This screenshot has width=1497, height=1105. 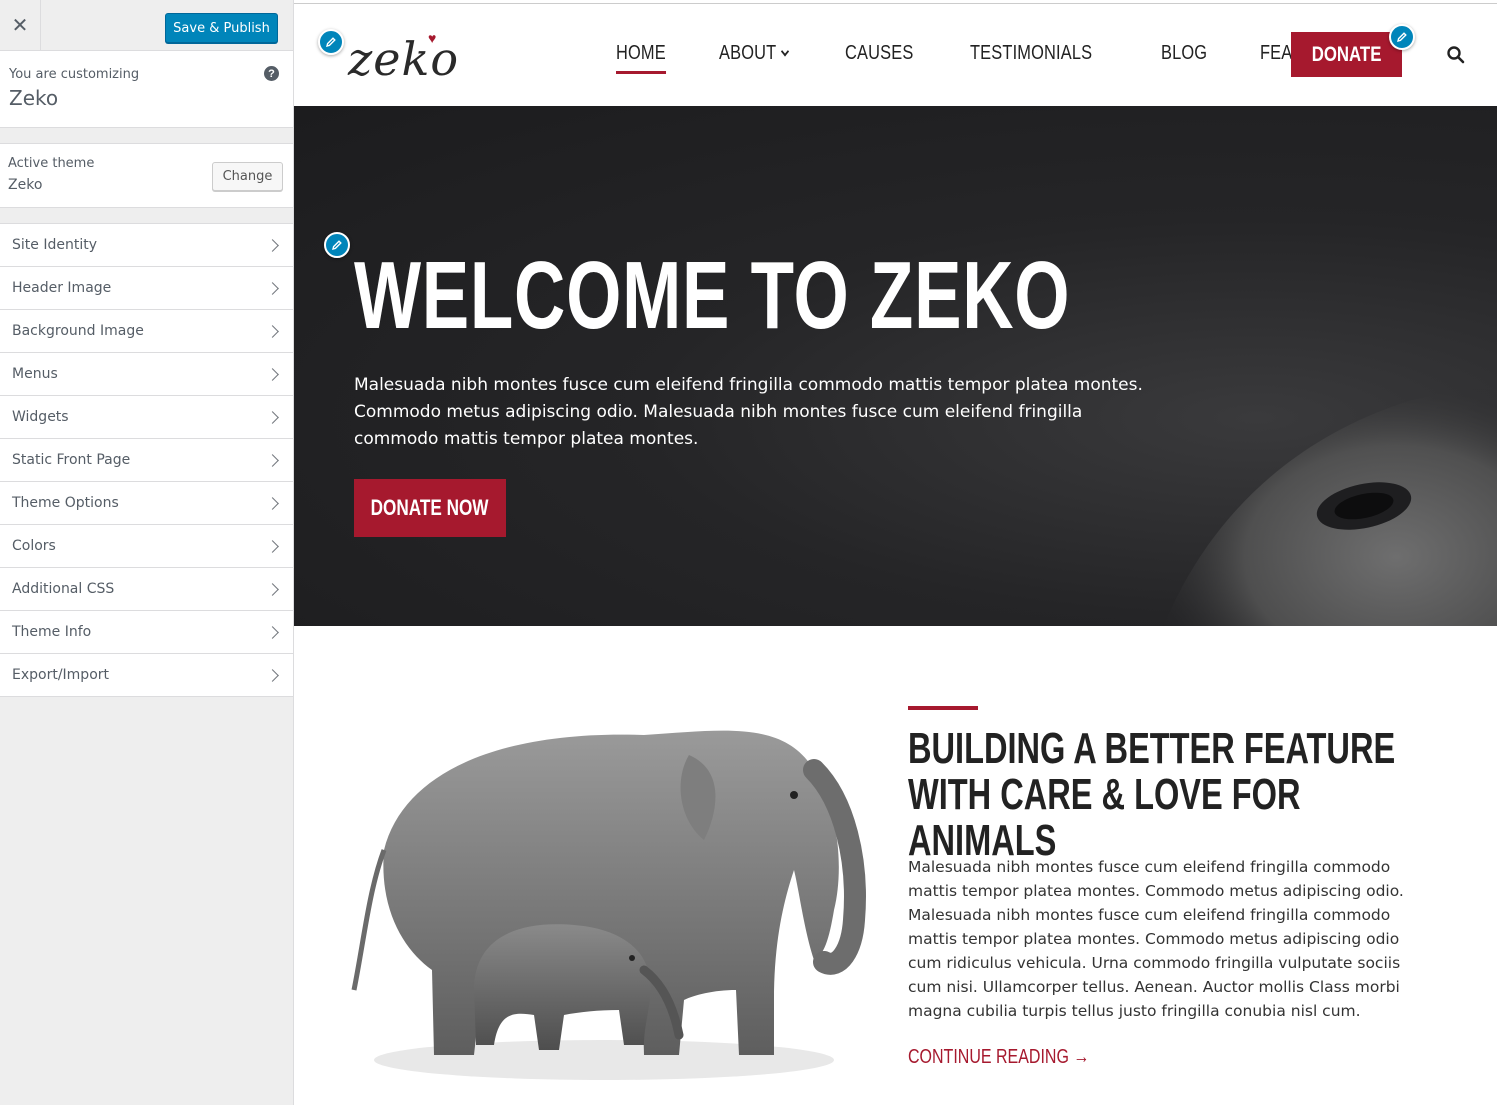 What do you see at coordinates (146, 417) in the screenshot?
I see `section-widgets: Widgets` at bounding box center [146, 417].